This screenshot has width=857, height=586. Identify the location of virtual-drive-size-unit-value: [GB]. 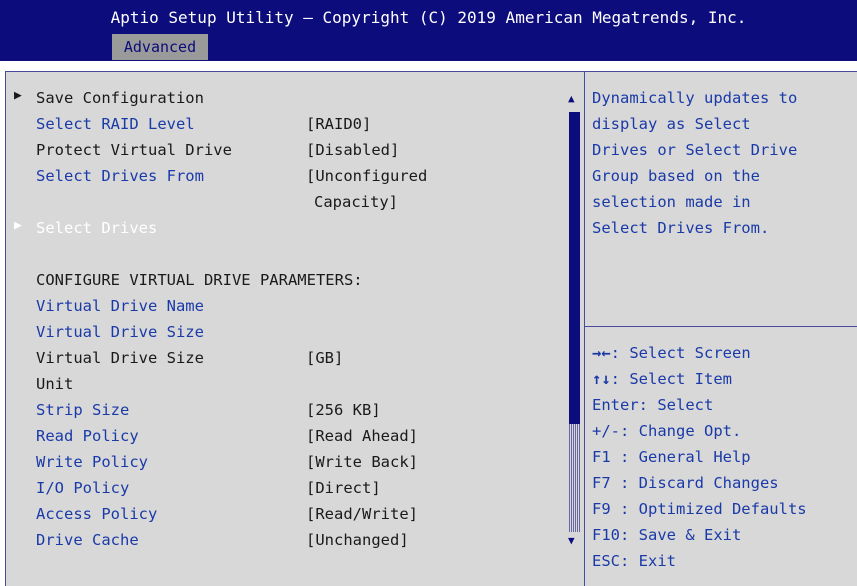
(324, 358).